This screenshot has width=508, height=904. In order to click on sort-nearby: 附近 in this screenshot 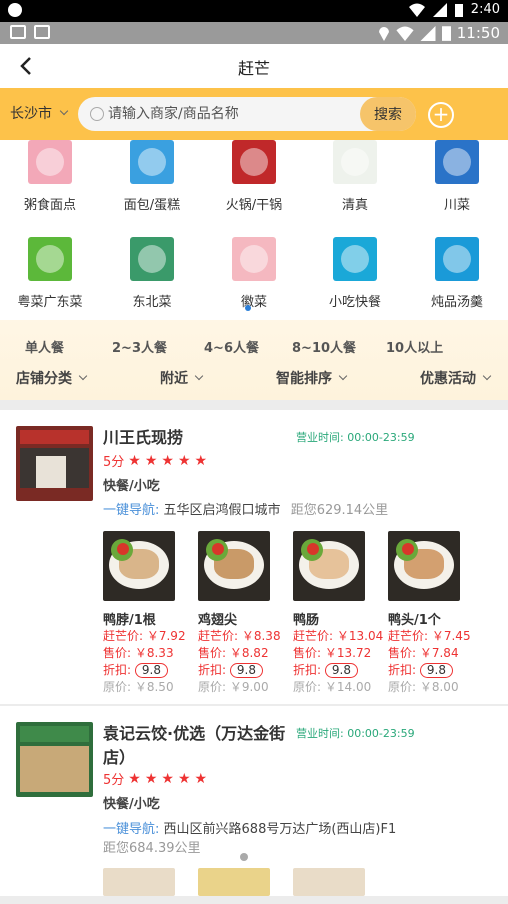, I will do `click(182, 378)`.